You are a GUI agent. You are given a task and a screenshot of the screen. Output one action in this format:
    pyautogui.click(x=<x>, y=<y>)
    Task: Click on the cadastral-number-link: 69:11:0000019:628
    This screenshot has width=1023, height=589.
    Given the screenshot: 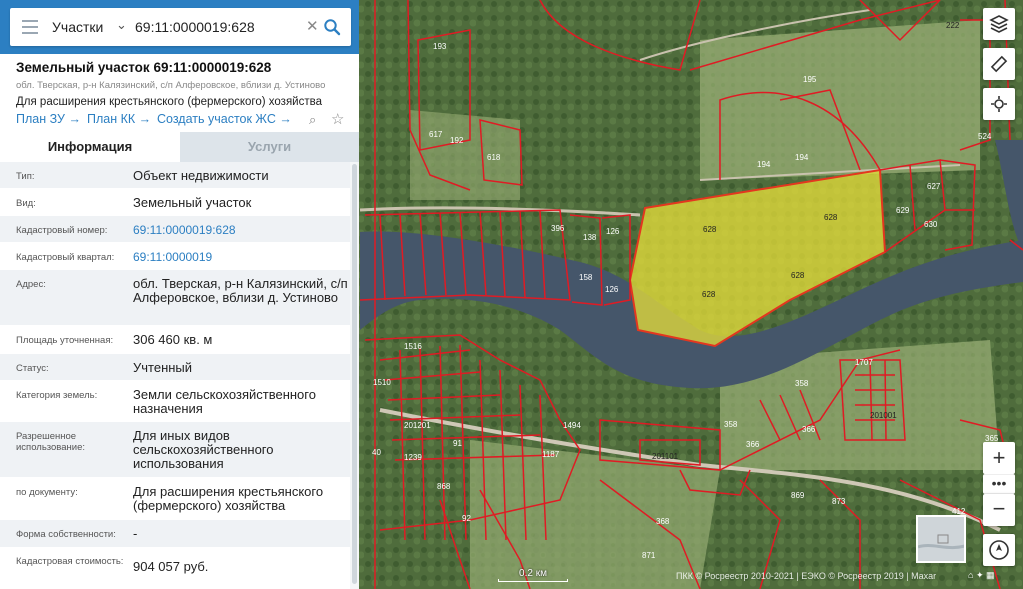 What is the action you would take?
    pyautogui.click(x=240, y=230)
    